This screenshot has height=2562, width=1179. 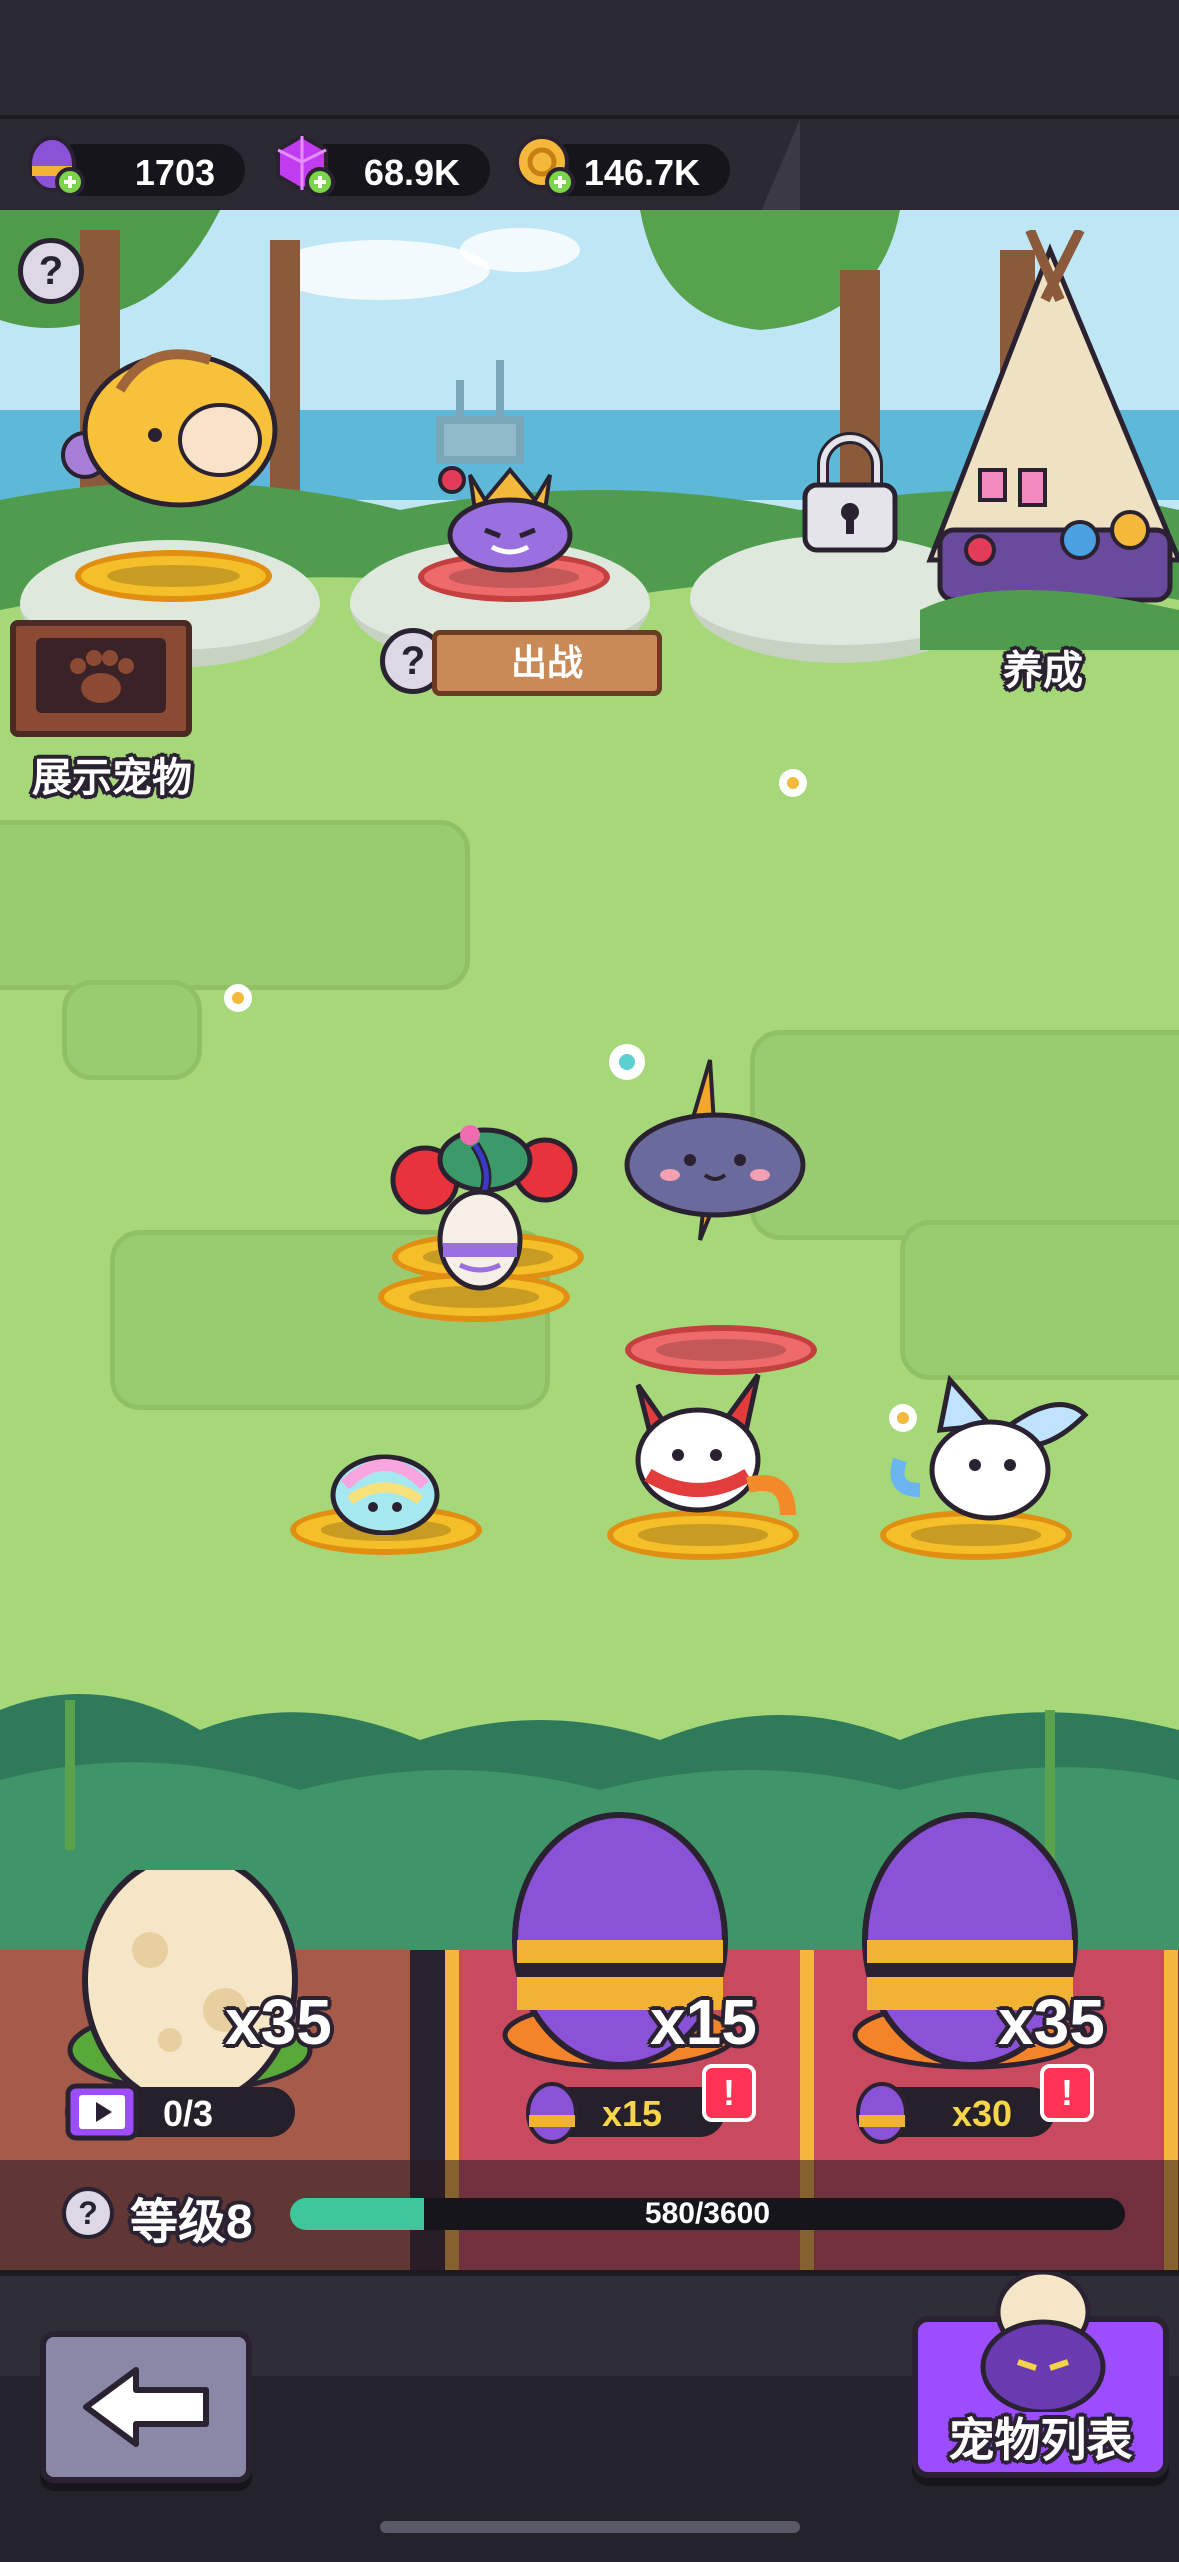 I want to click on coin-resource: 146.7K, so click(x=622, y=166).